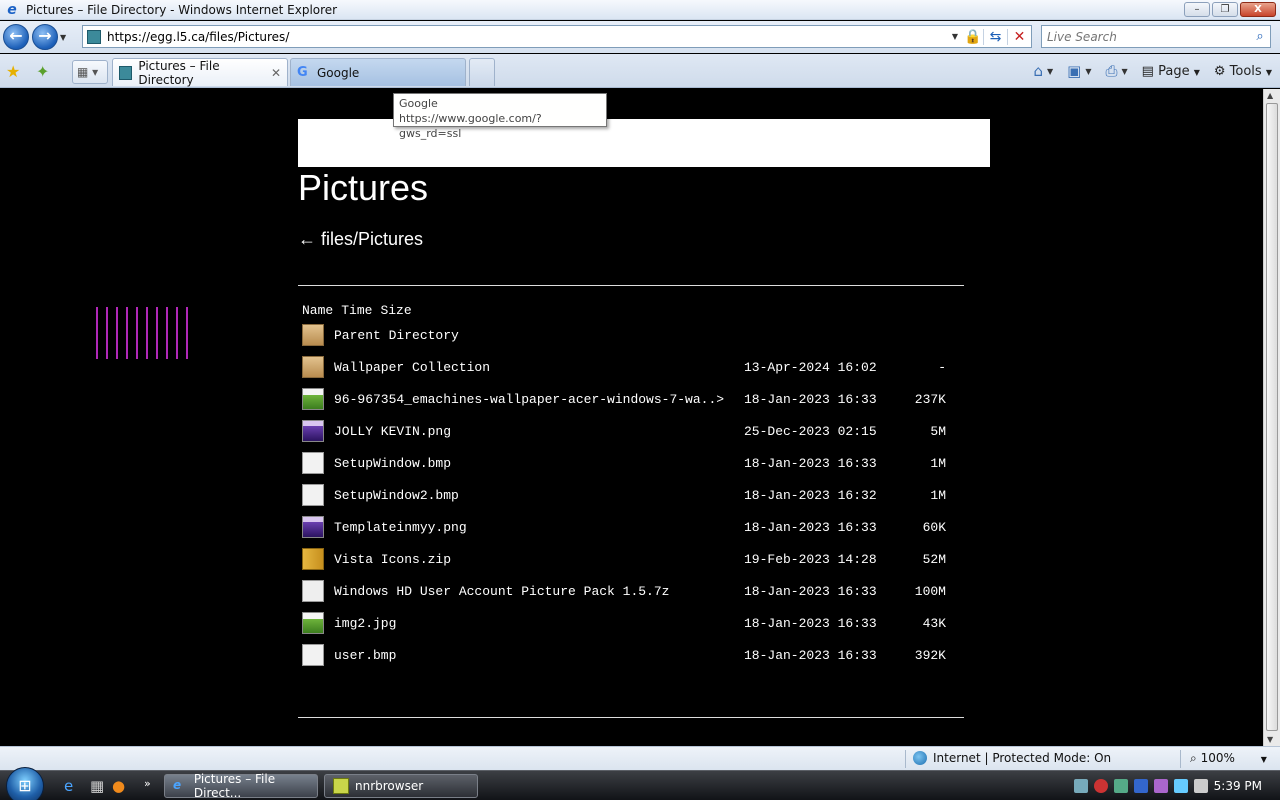 The height and width of the screenshot is (800, 1280). What do you see at coordinates (1038, 71) in the screenshot?
I see `home-icon: ⌂` at bounding box center [1038, 71].